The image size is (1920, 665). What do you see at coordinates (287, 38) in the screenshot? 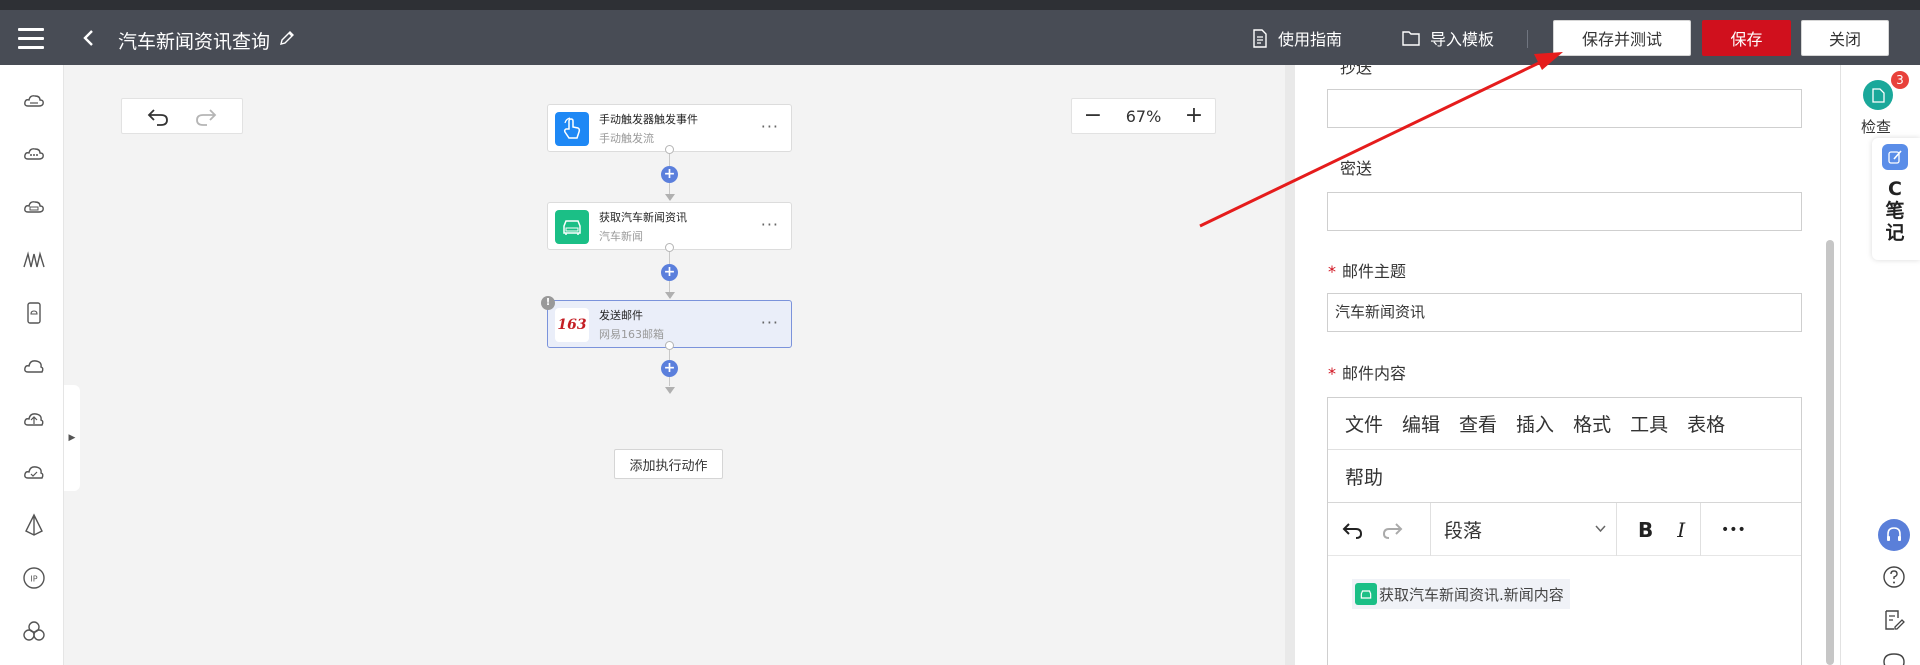
I see `pencil-icon` at bounding box center [287, 38].